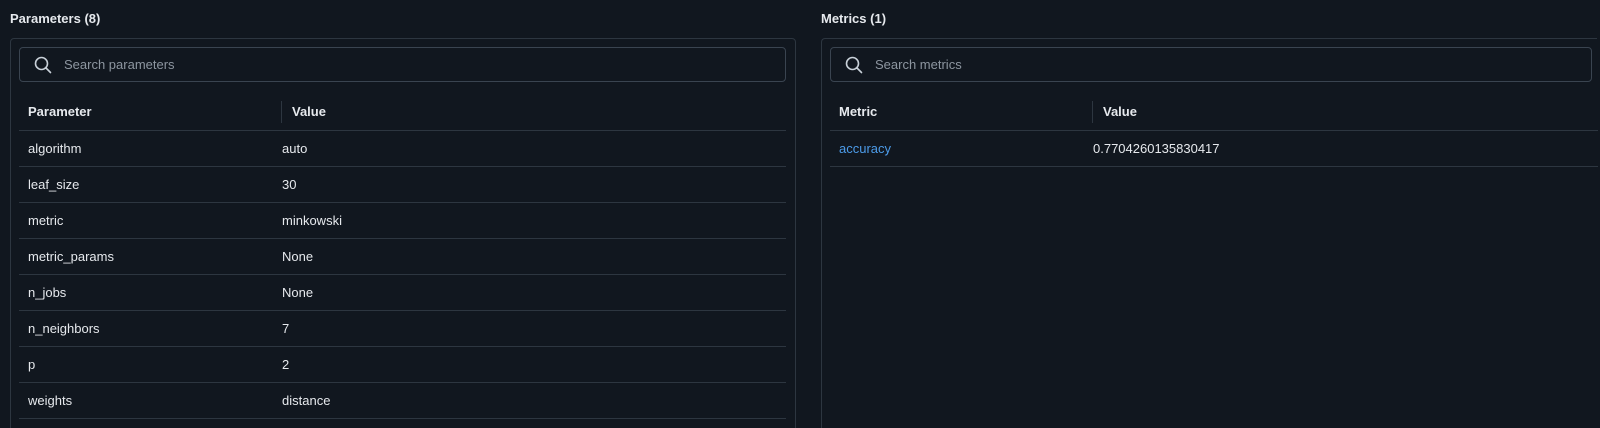 Image resolution: width=1600 pixels, height=428 pixels. Describe the element at coordinates (1192, 64) in the screenshot. I see `metrics-search-input` at that location.